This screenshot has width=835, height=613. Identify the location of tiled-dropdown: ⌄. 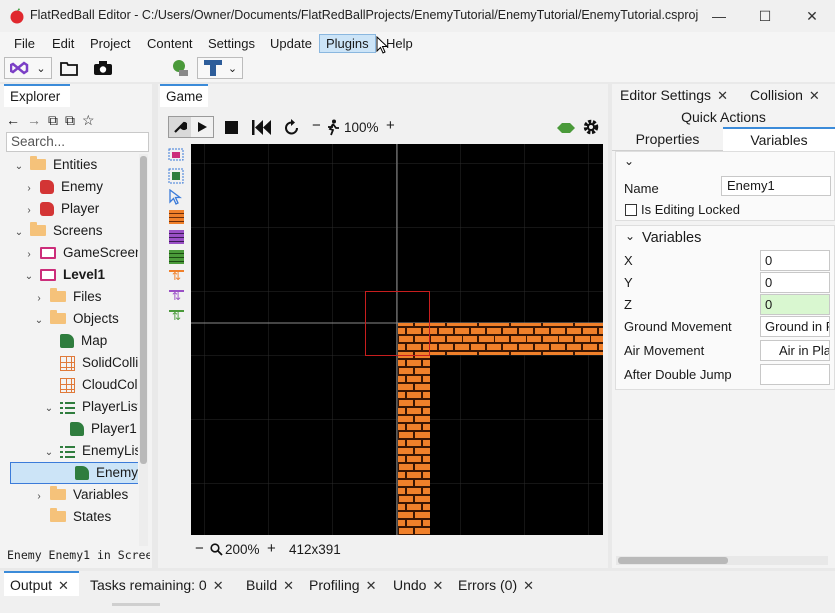
(220, 68).